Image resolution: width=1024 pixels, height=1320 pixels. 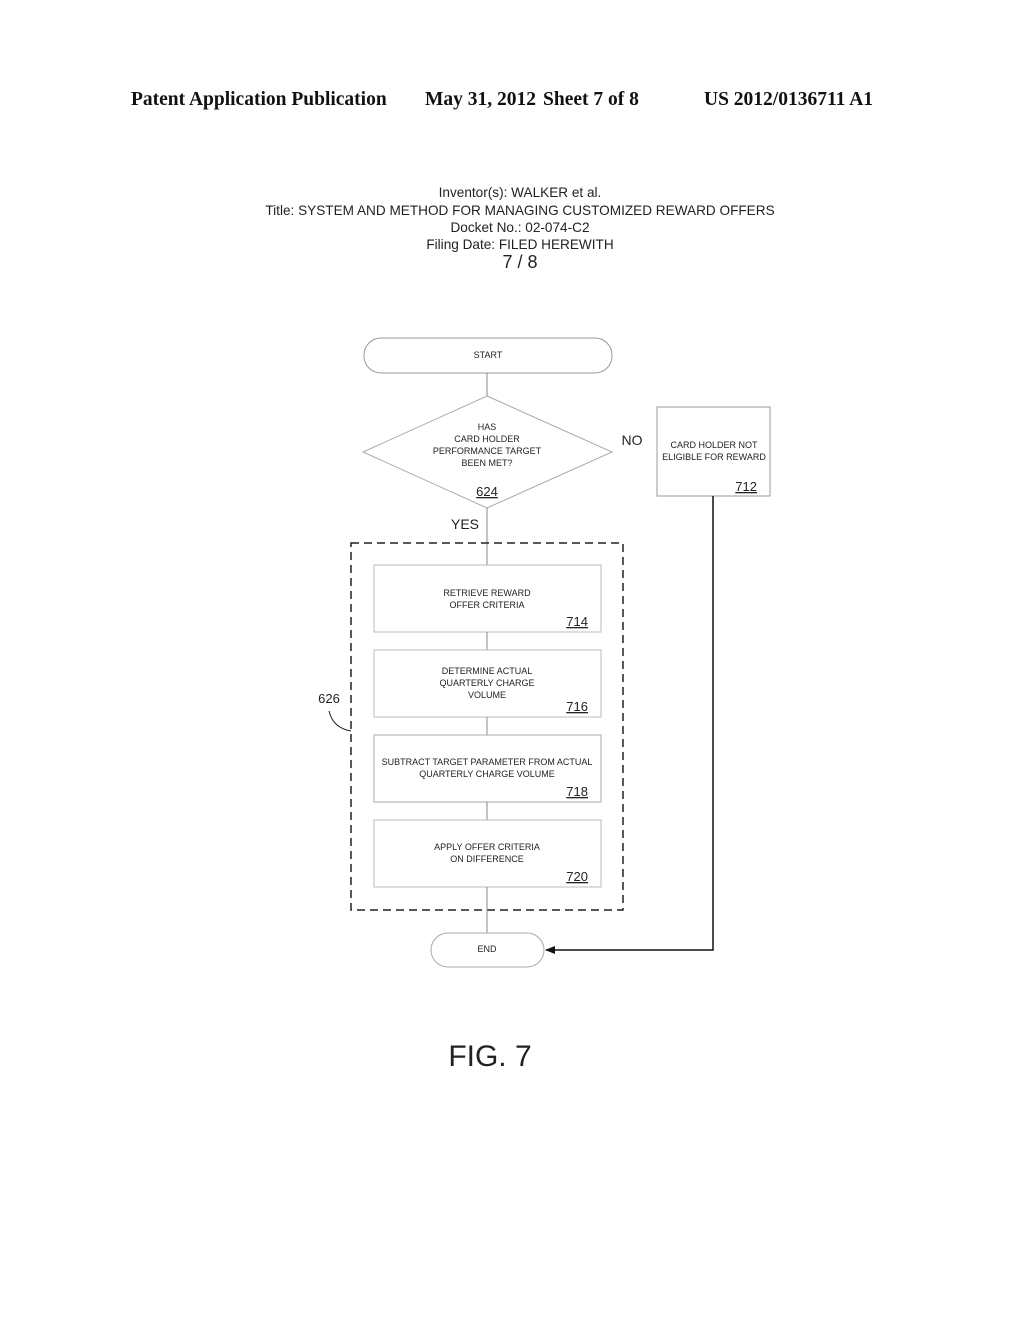 What do you see at coordinates (487, 671) in the screenshot?
I see `step-716-line-1: DETERMINE ACTUAL` at bounding box center [487, 671].